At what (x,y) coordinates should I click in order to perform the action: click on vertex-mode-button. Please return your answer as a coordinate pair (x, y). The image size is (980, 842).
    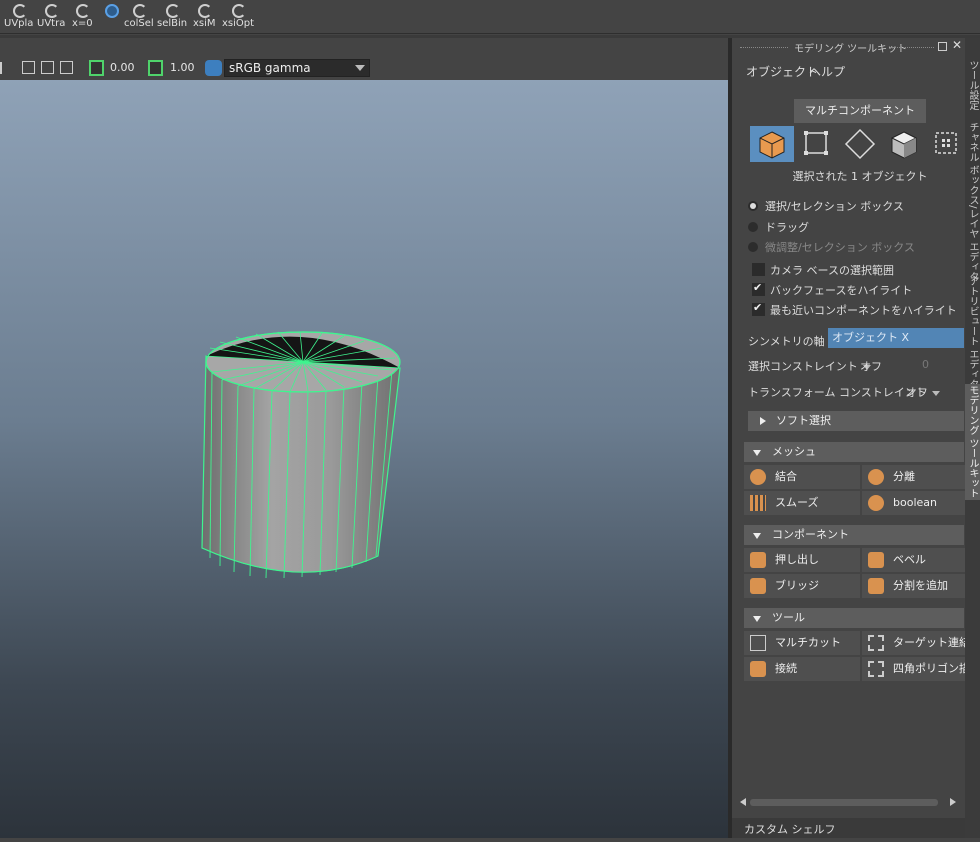
    Looking at the image, I should click on (816, 144).